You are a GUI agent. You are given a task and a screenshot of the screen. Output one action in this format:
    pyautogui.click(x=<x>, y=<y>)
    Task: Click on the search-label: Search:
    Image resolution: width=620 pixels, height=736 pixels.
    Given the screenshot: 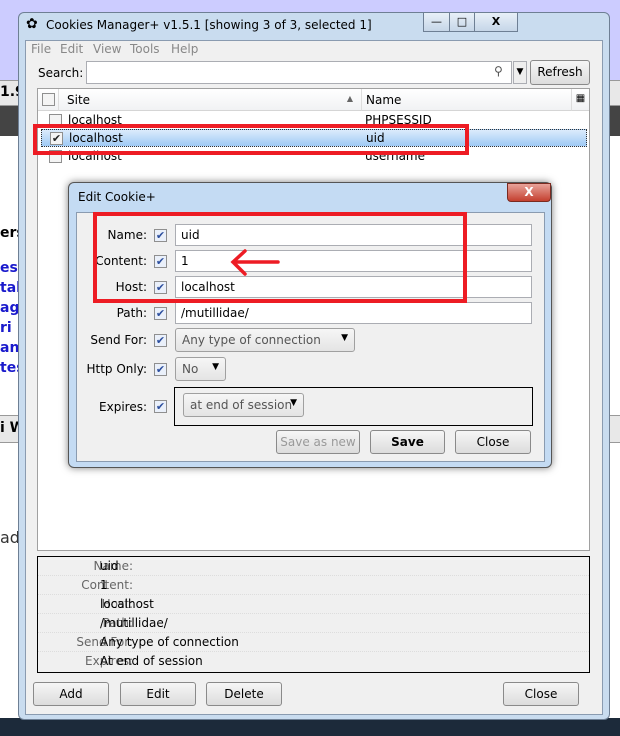 What is the action you would take?
    pyautogui.click(x=61, y=73)
    